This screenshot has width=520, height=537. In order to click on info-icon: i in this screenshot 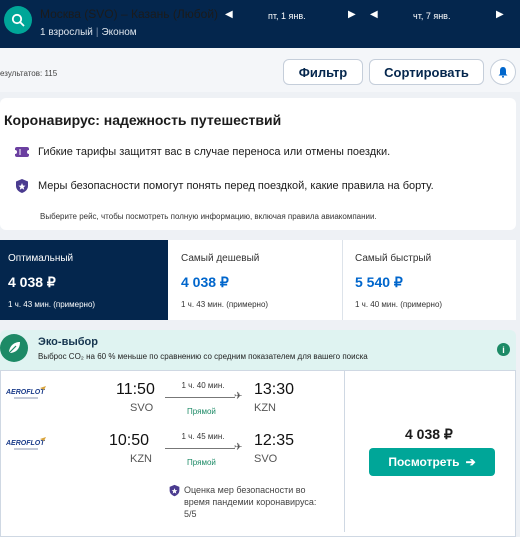, I will do `click(503, 349)`.